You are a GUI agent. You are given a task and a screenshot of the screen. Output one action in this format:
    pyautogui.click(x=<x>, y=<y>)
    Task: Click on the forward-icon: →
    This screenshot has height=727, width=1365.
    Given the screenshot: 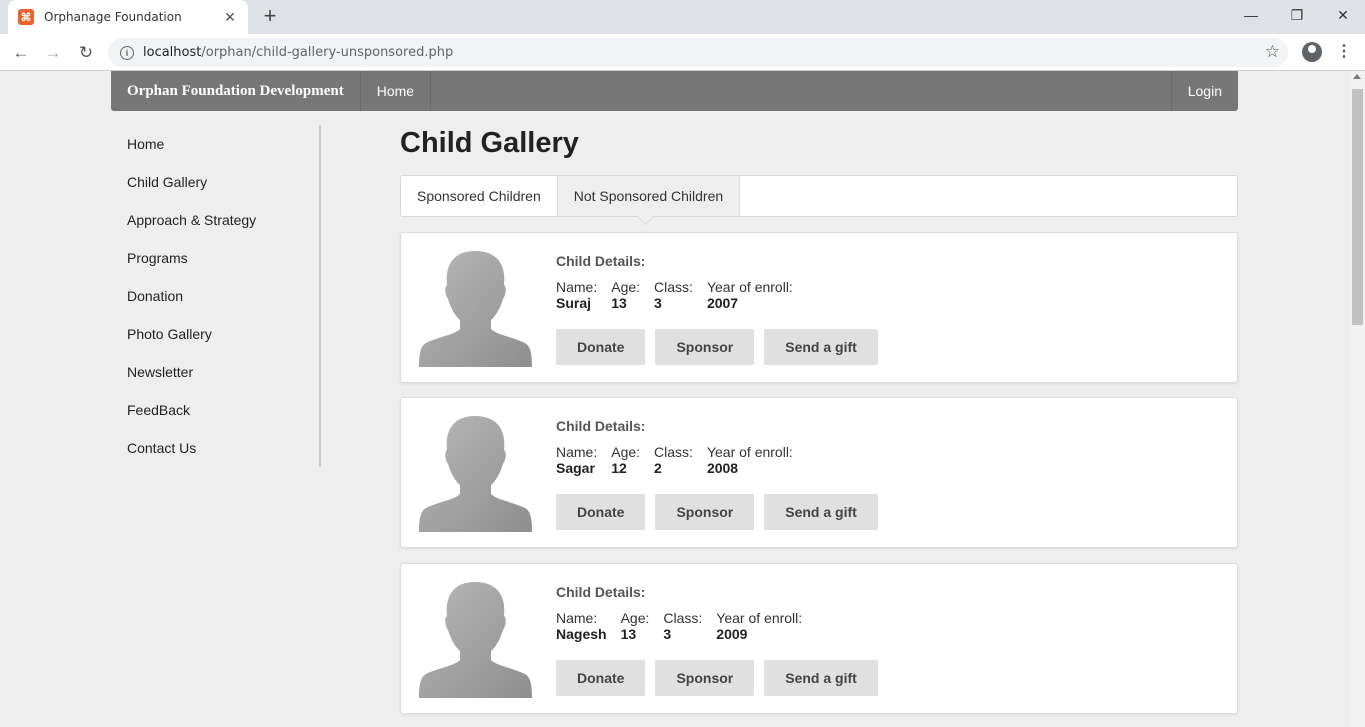 What is the action you would take?
    pyautogui.click(x=53, y=53)
    